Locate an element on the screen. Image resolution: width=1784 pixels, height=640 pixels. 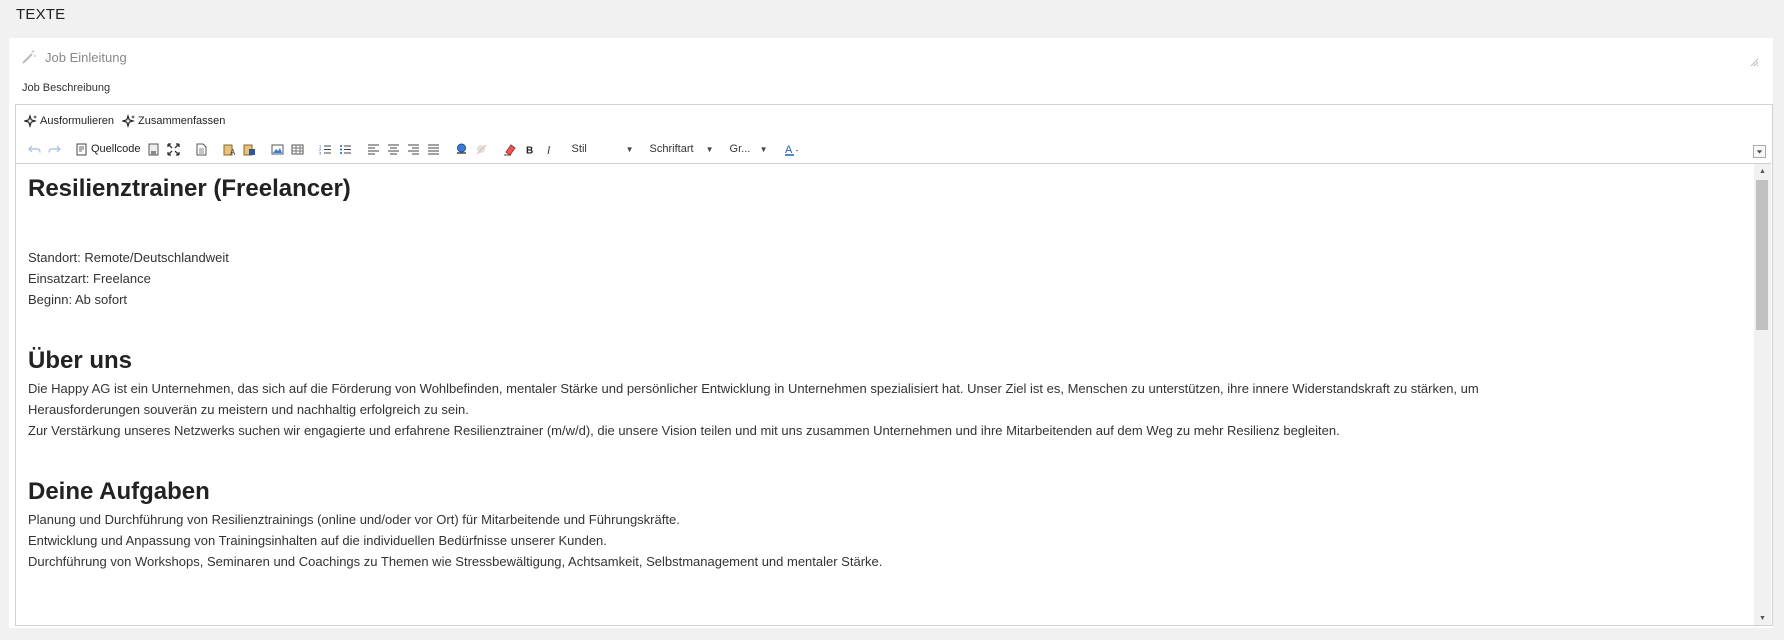
paste-word-icon is located at coordinates (249, 149).